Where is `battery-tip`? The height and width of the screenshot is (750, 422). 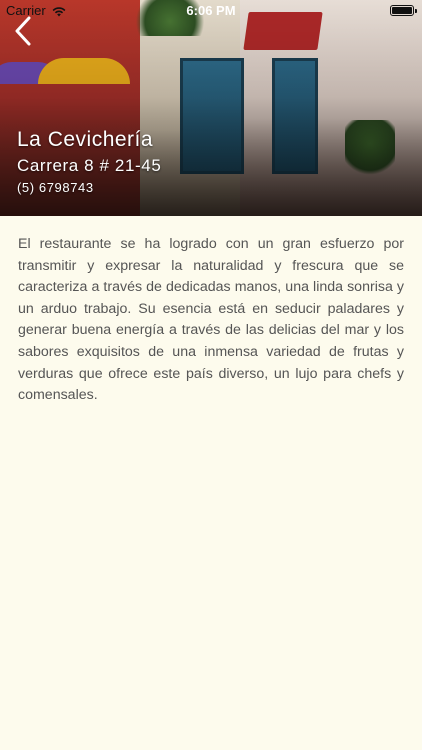
battery-tip is located at coordinates (416, 11).